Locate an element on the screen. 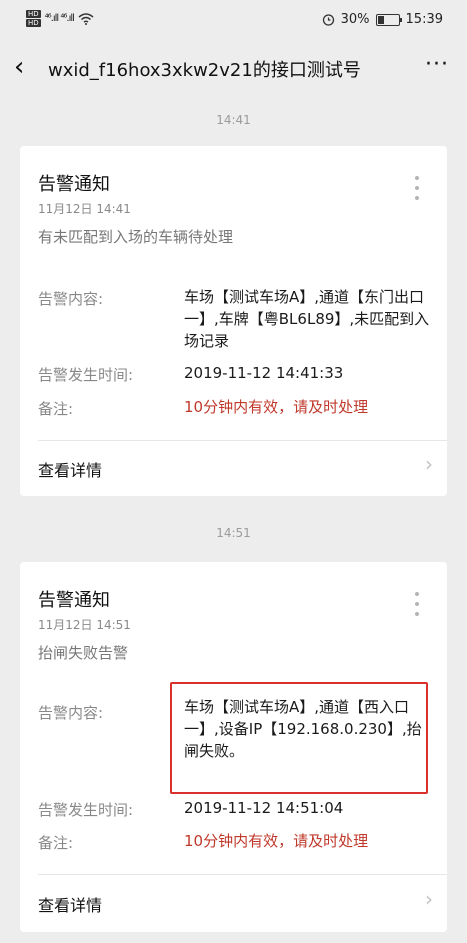  back-icon: ‹ is located at coordinates (19, 67).